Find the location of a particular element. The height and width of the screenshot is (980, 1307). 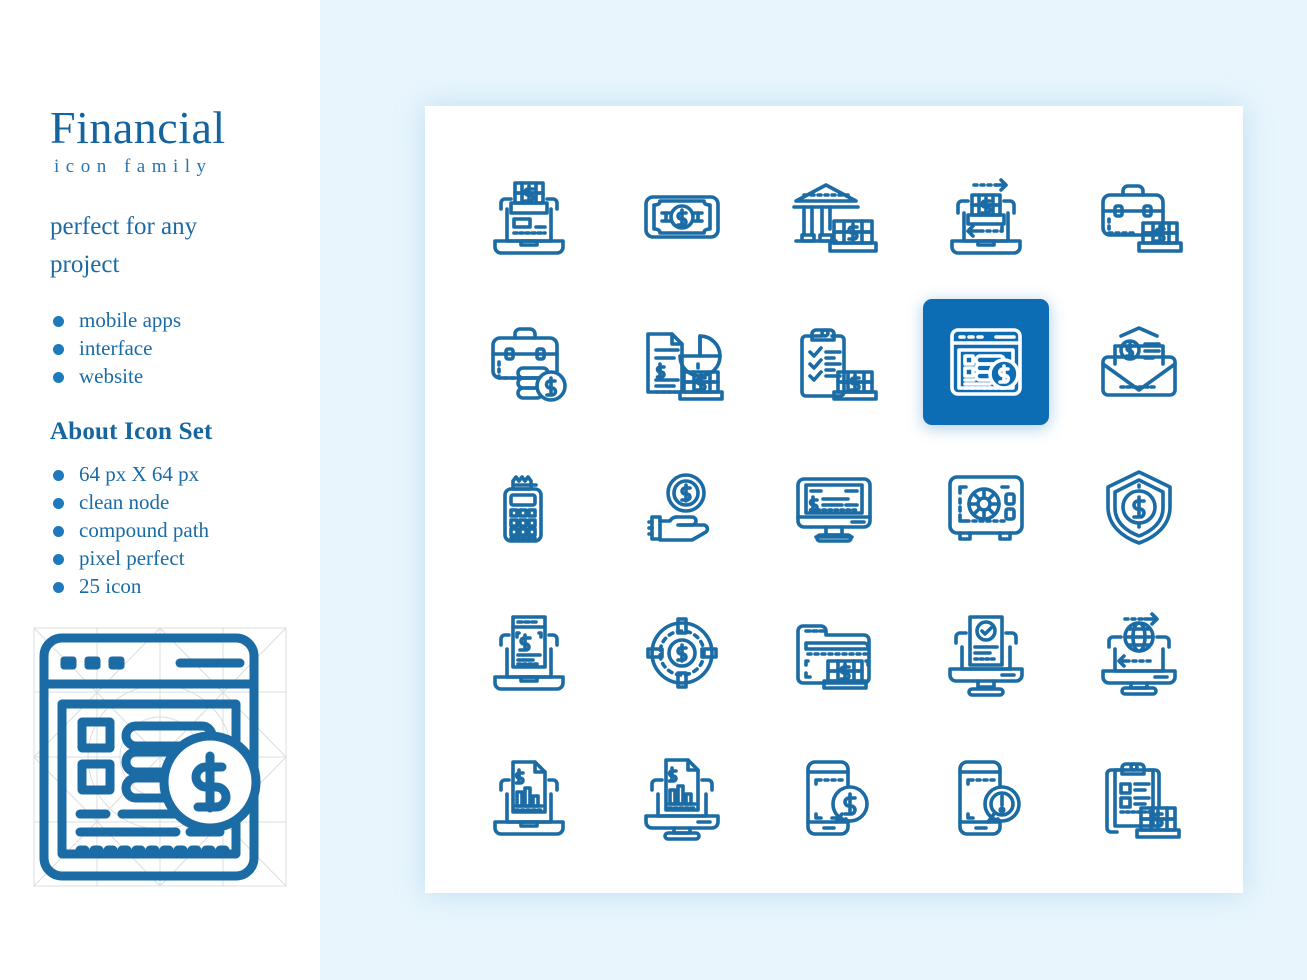

usage-list: mobile apps interface website is located at coordinates (185, 348).